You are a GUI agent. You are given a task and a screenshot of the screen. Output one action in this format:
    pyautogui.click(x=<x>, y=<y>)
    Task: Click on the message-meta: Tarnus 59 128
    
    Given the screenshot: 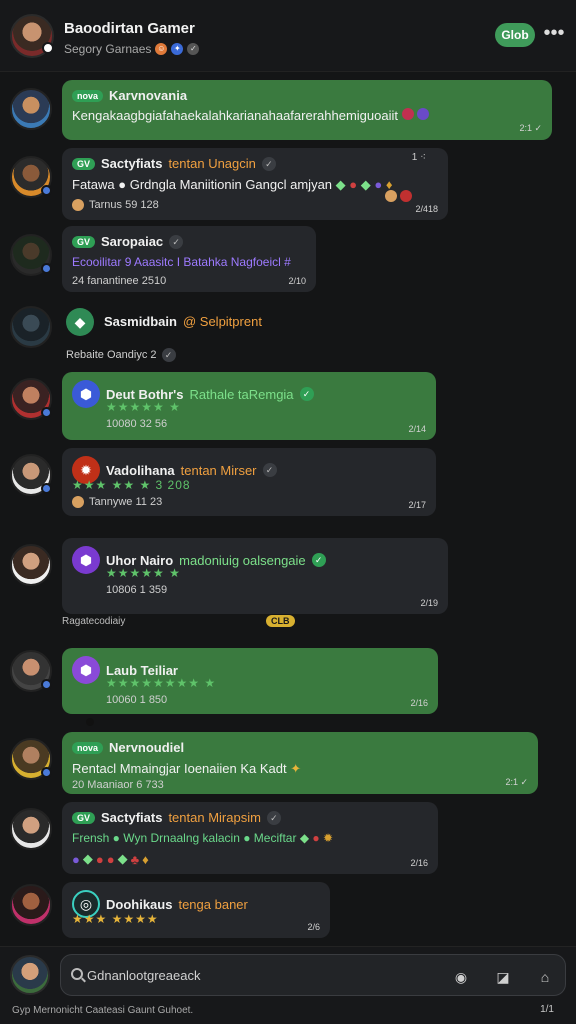 What is the action you would take?
    pyautogui.click(x=124, y=205)
    